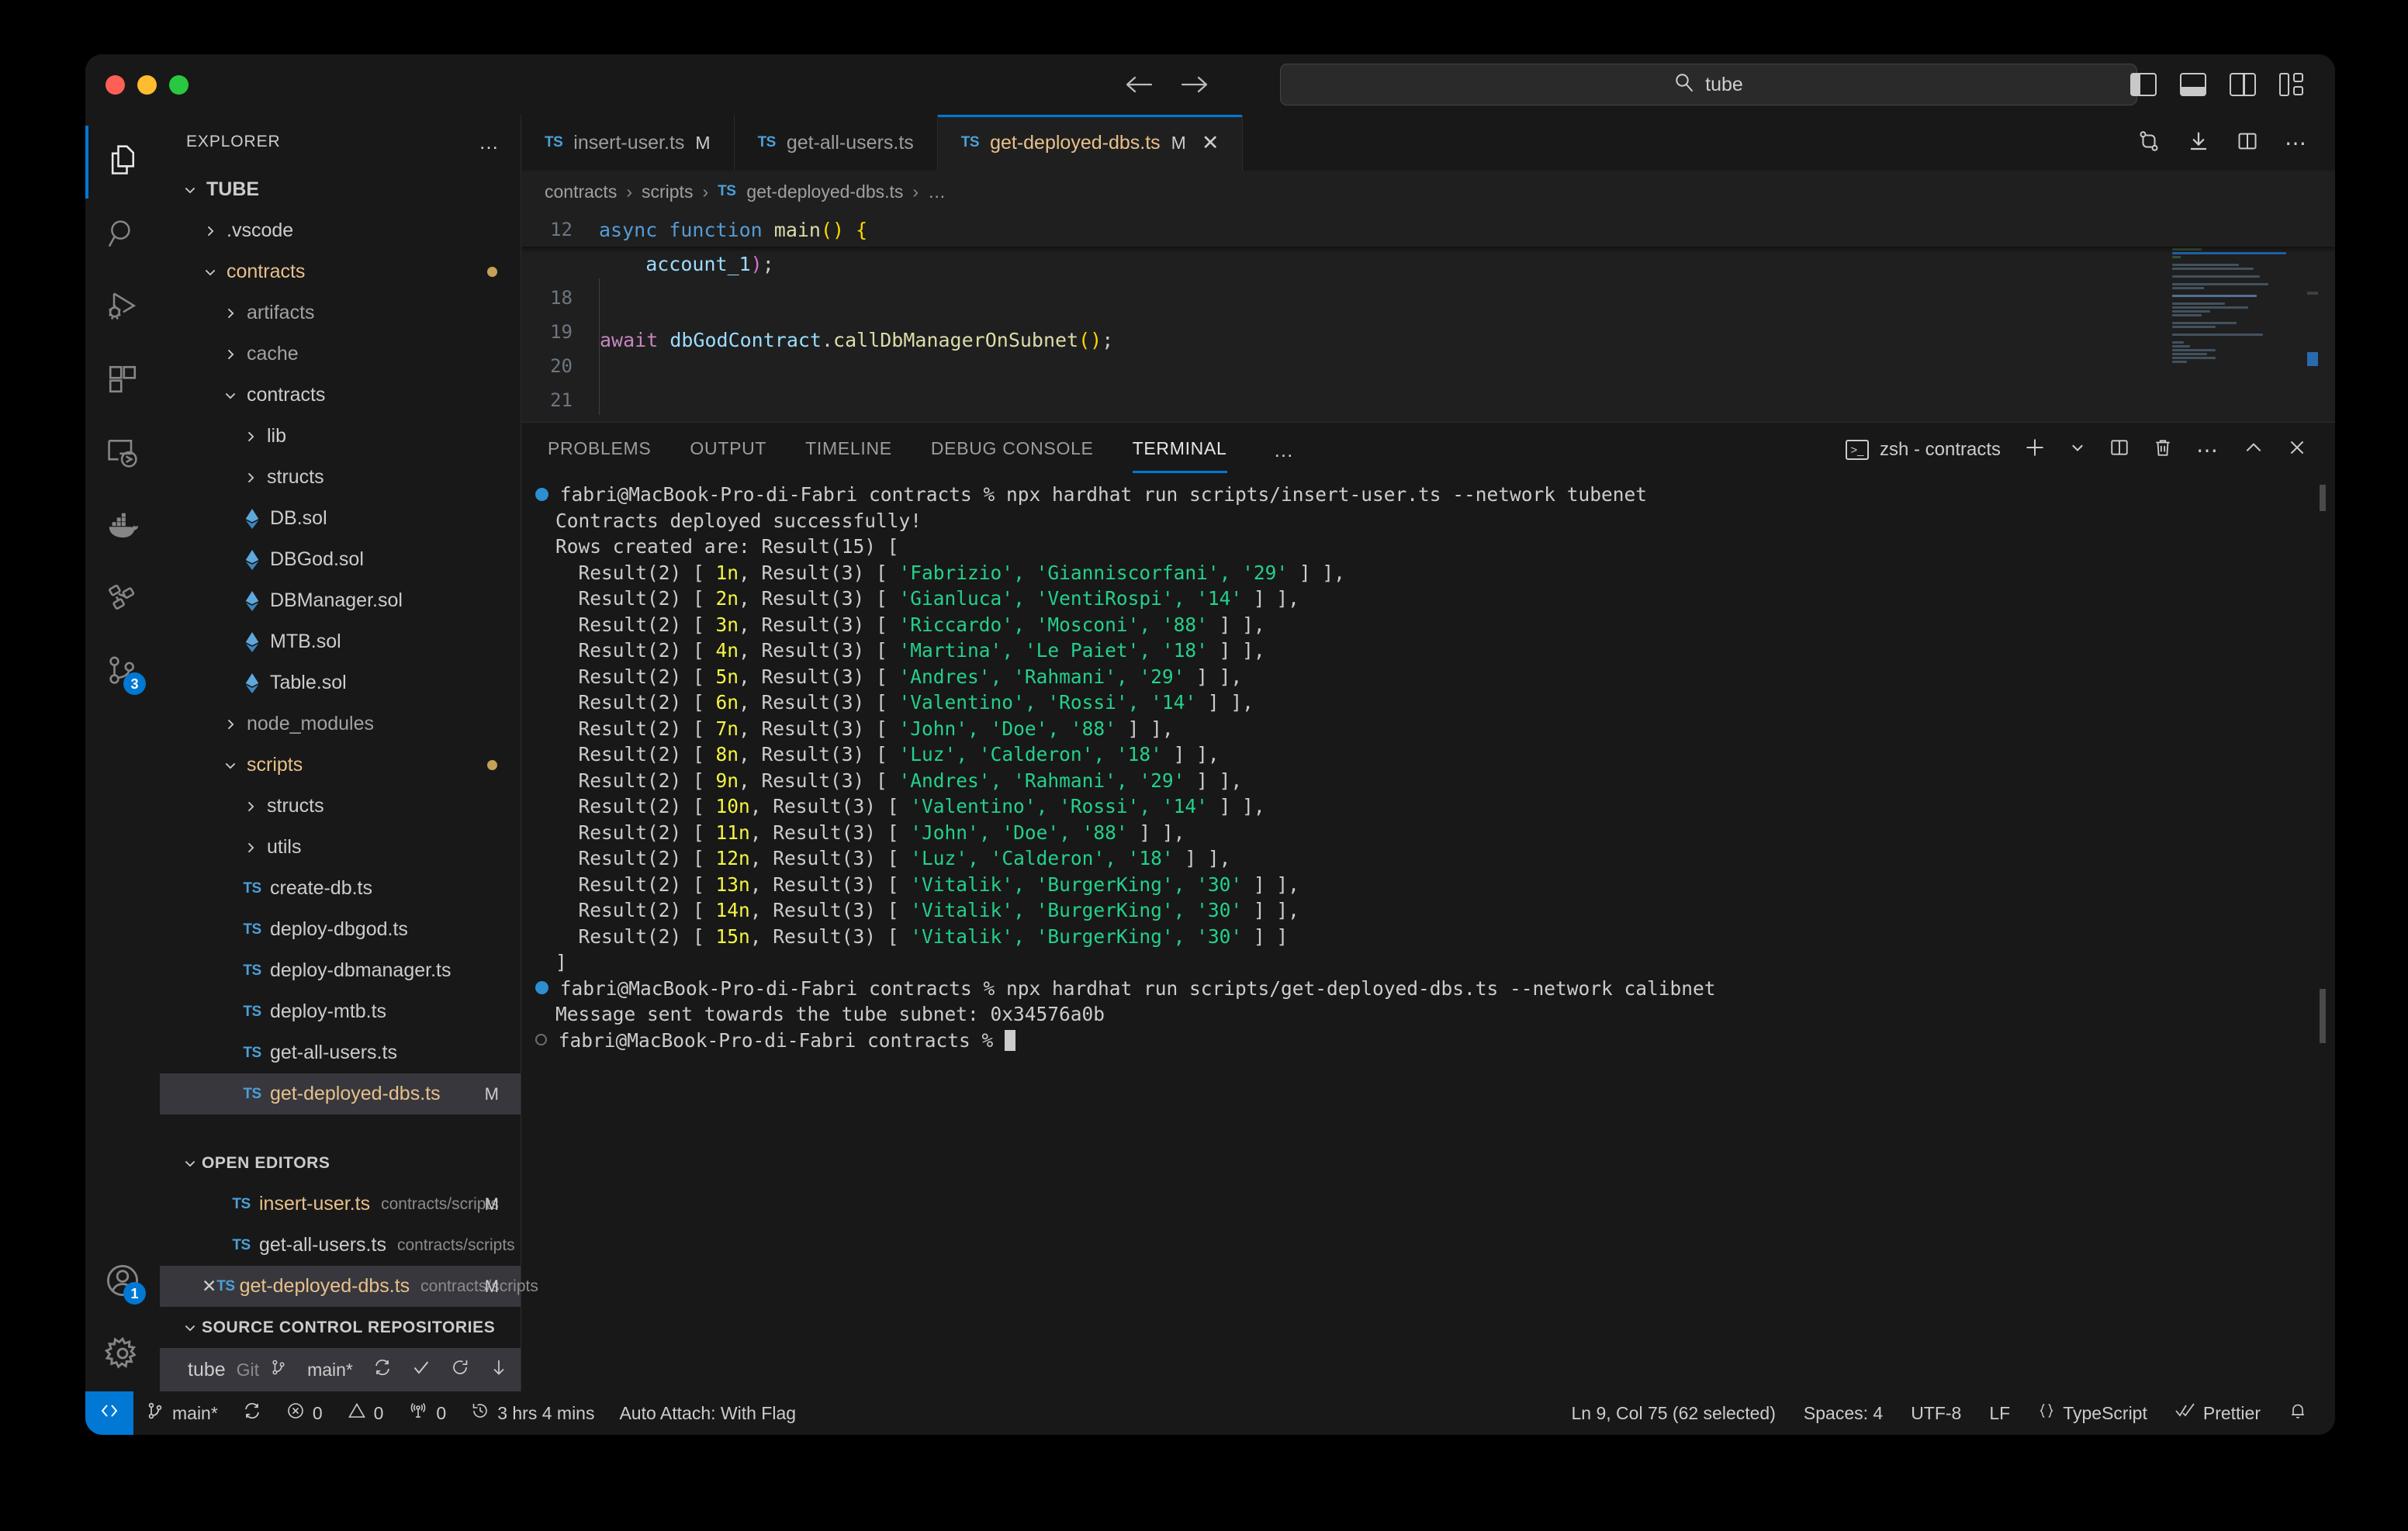 This screenshot has height=1531, width=2408. What do you see at coordinates (122, 672) in the screenshot?
I see `activity-source-control: 3` at bounding box center [122, 672].